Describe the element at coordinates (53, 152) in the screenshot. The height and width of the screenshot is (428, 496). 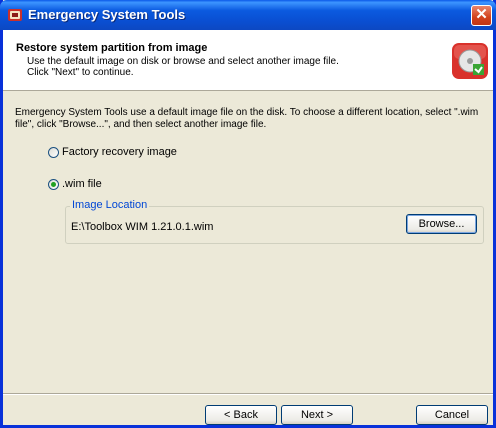
I see `factory-image-radio` at that location.